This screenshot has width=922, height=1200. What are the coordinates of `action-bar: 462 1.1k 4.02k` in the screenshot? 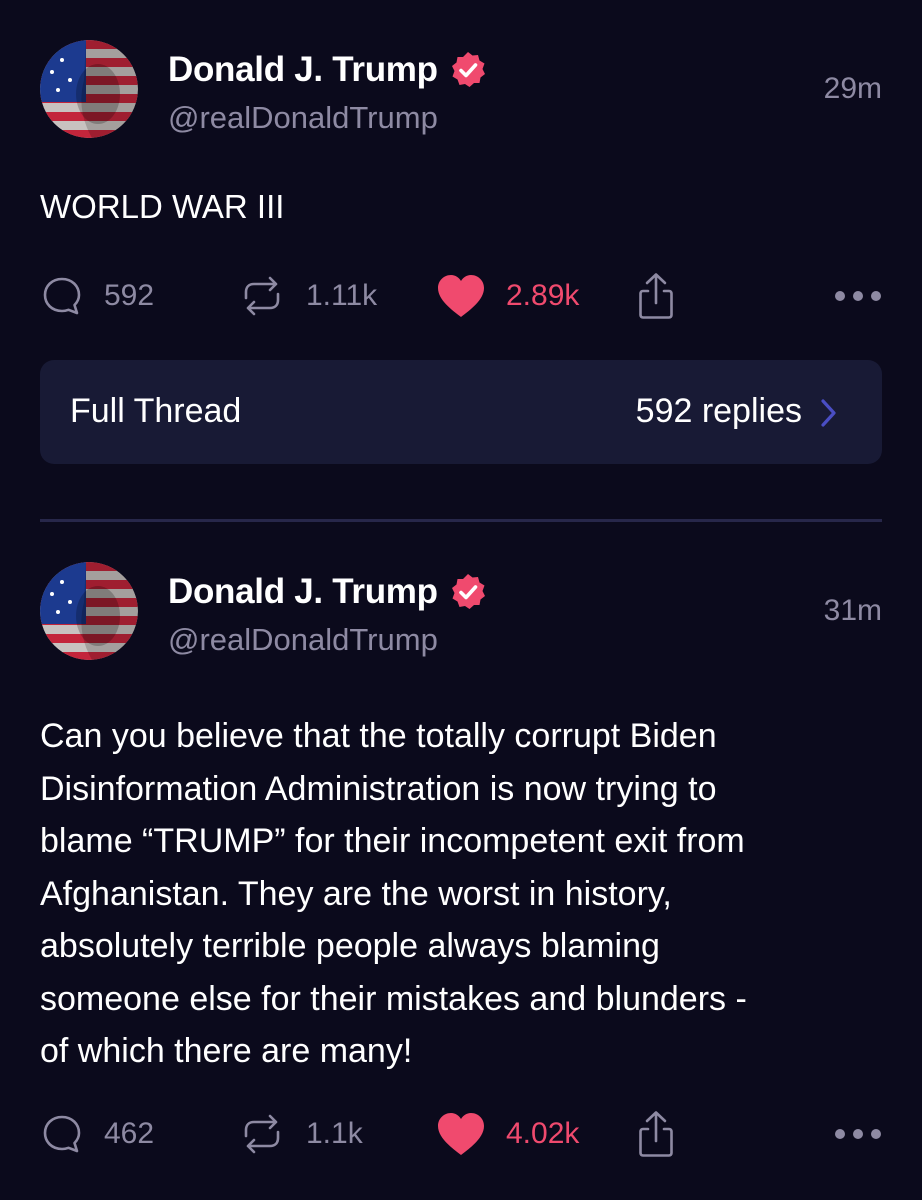 It's located at (461, 1134).